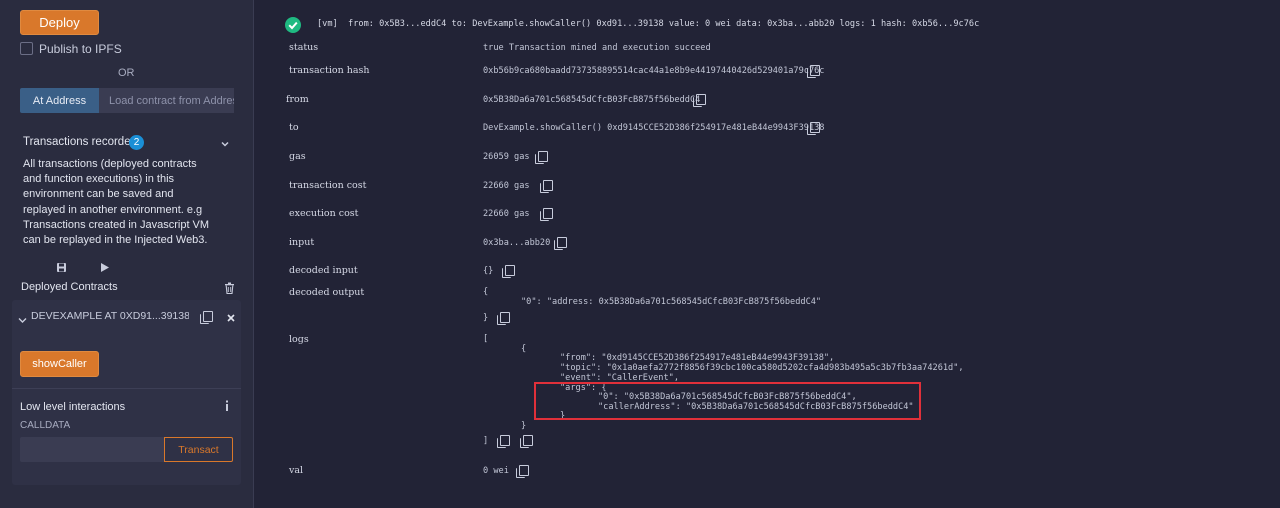 This screenshot has height=508, width=1280. What do you see at coordinates (104, 266) in the screenshot?
I see `play-icon` at bounding box center [104, 266].